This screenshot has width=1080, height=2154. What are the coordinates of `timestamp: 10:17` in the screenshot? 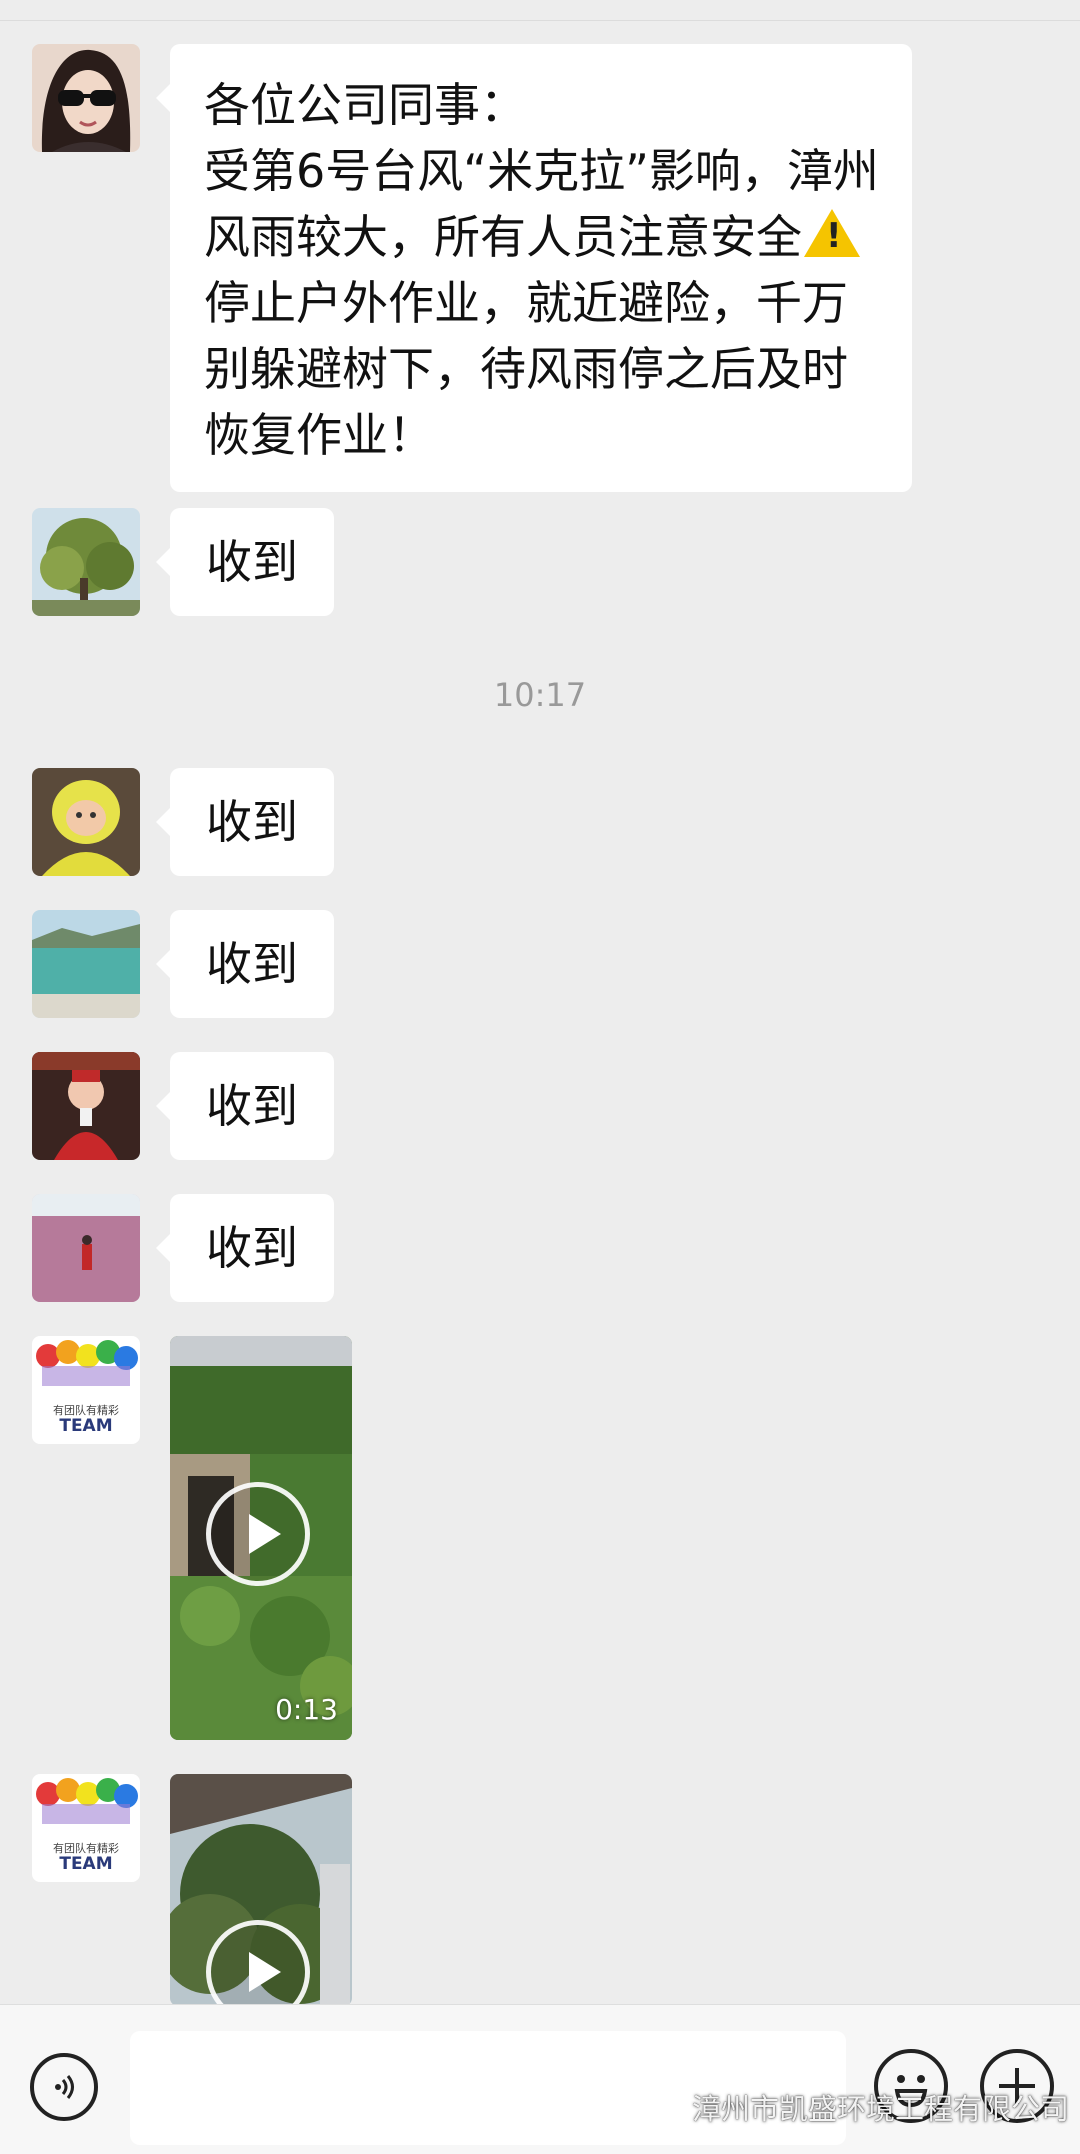 It's located at (540, 695).